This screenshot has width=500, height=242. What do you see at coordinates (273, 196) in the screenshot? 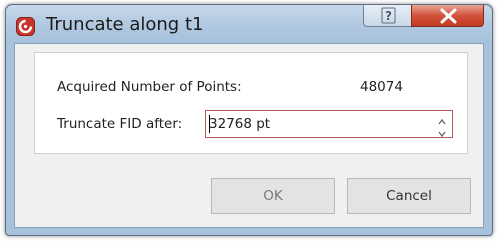
I see `ok-button: OK` at bounding box center [273, 196].